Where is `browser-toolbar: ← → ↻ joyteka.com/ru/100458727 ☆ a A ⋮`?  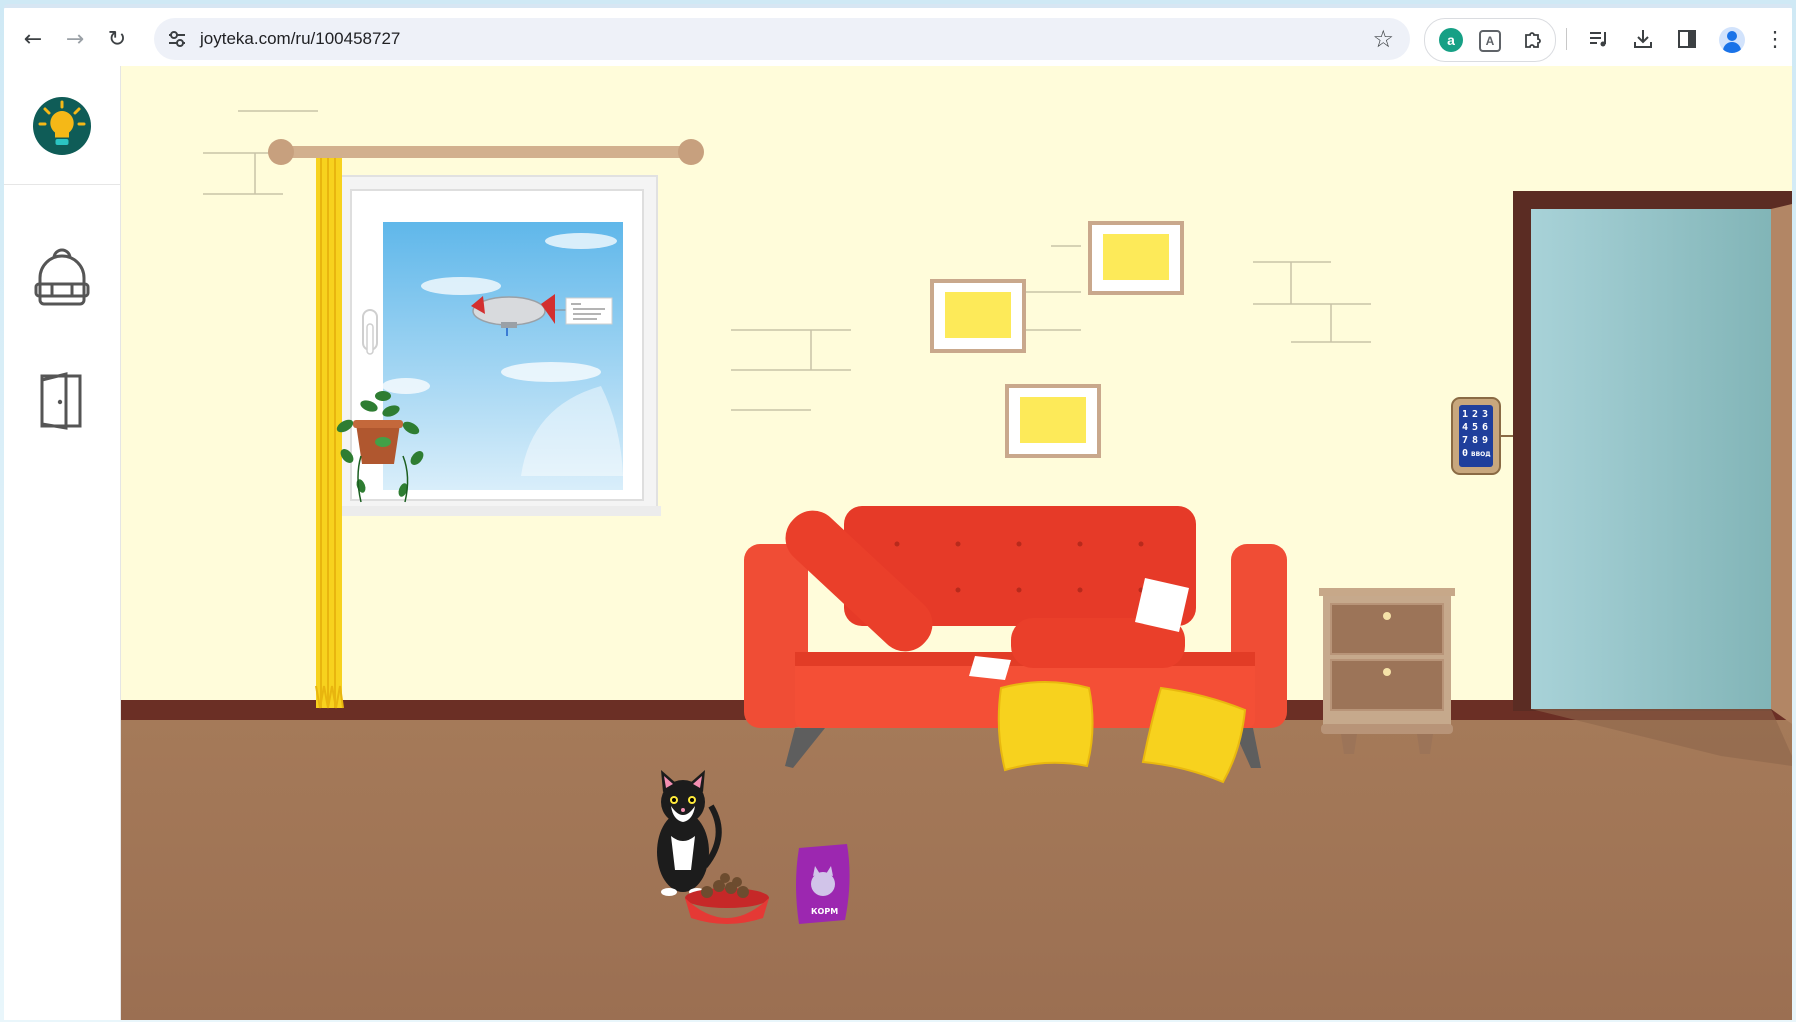 browser-toolbar: ← → ↻ joyteka.com/ru/100458727 ☆ a A ⋮ is located at coordinates (898, 35).